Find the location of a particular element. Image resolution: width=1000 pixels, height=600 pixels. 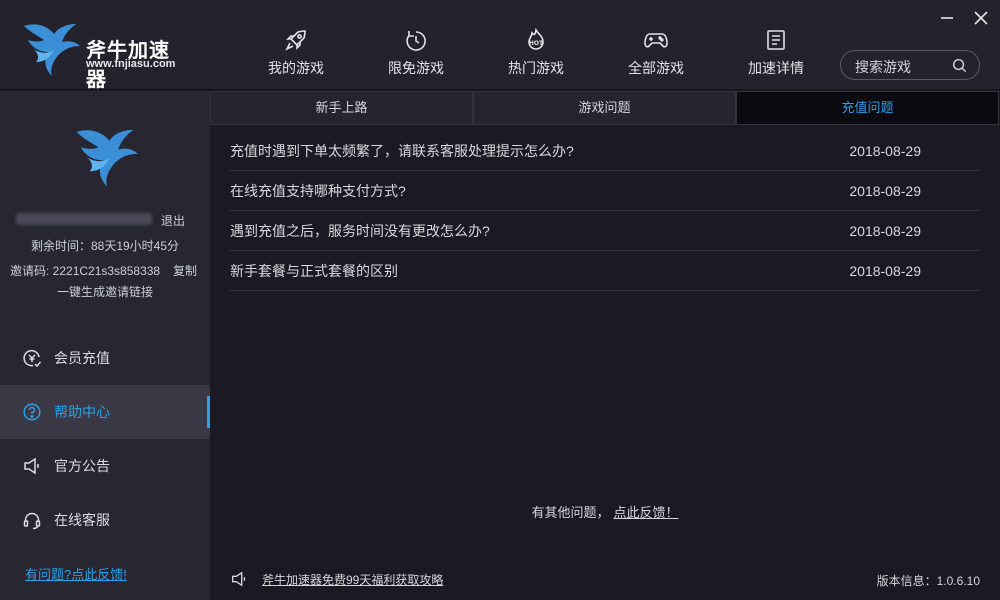

list-item: 在线充值支持哪种支付方式? 2018-08-29 is located at coordinates (605, 191).